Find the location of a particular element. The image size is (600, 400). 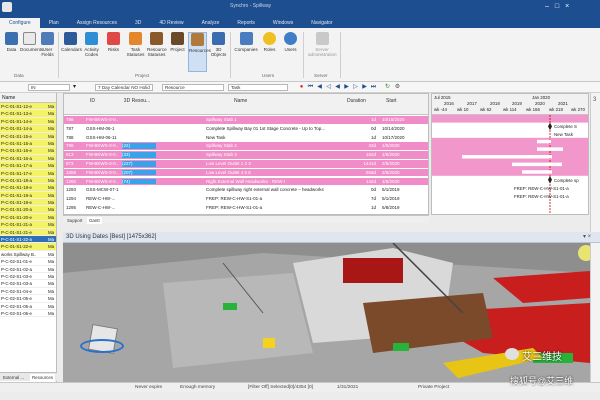

3d-objects-button: 3D Objects is located at coordinates (218, 44).